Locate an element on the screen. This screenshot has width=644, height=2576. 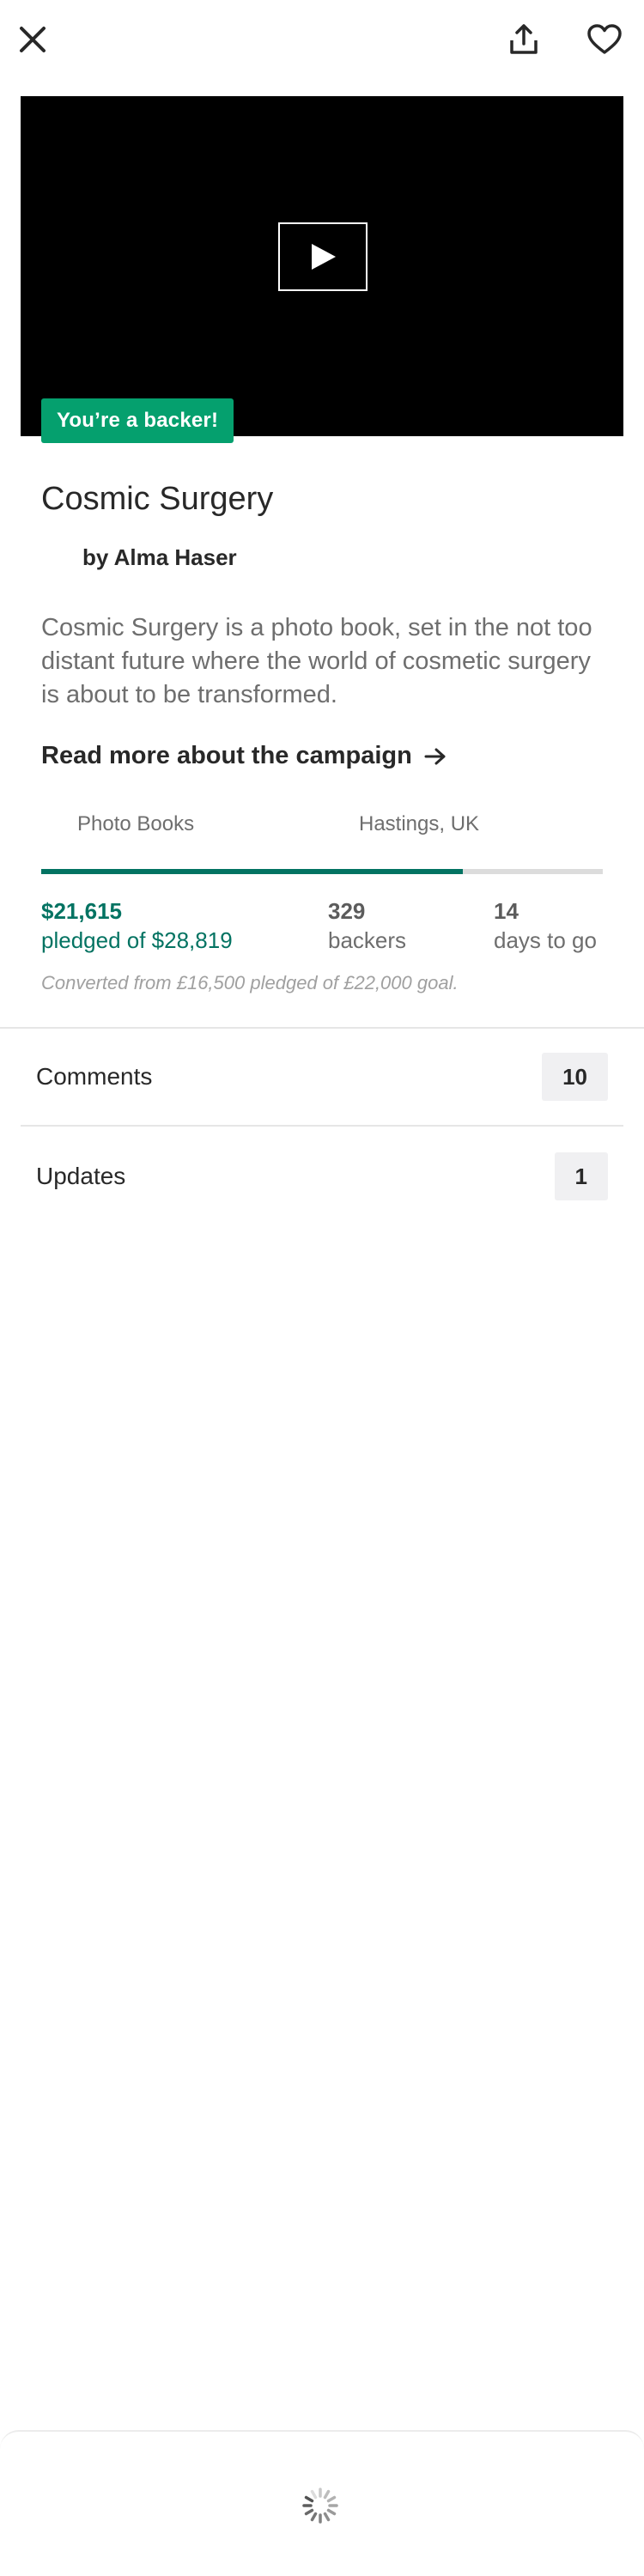
close-button is located at coordinates (33, 40).